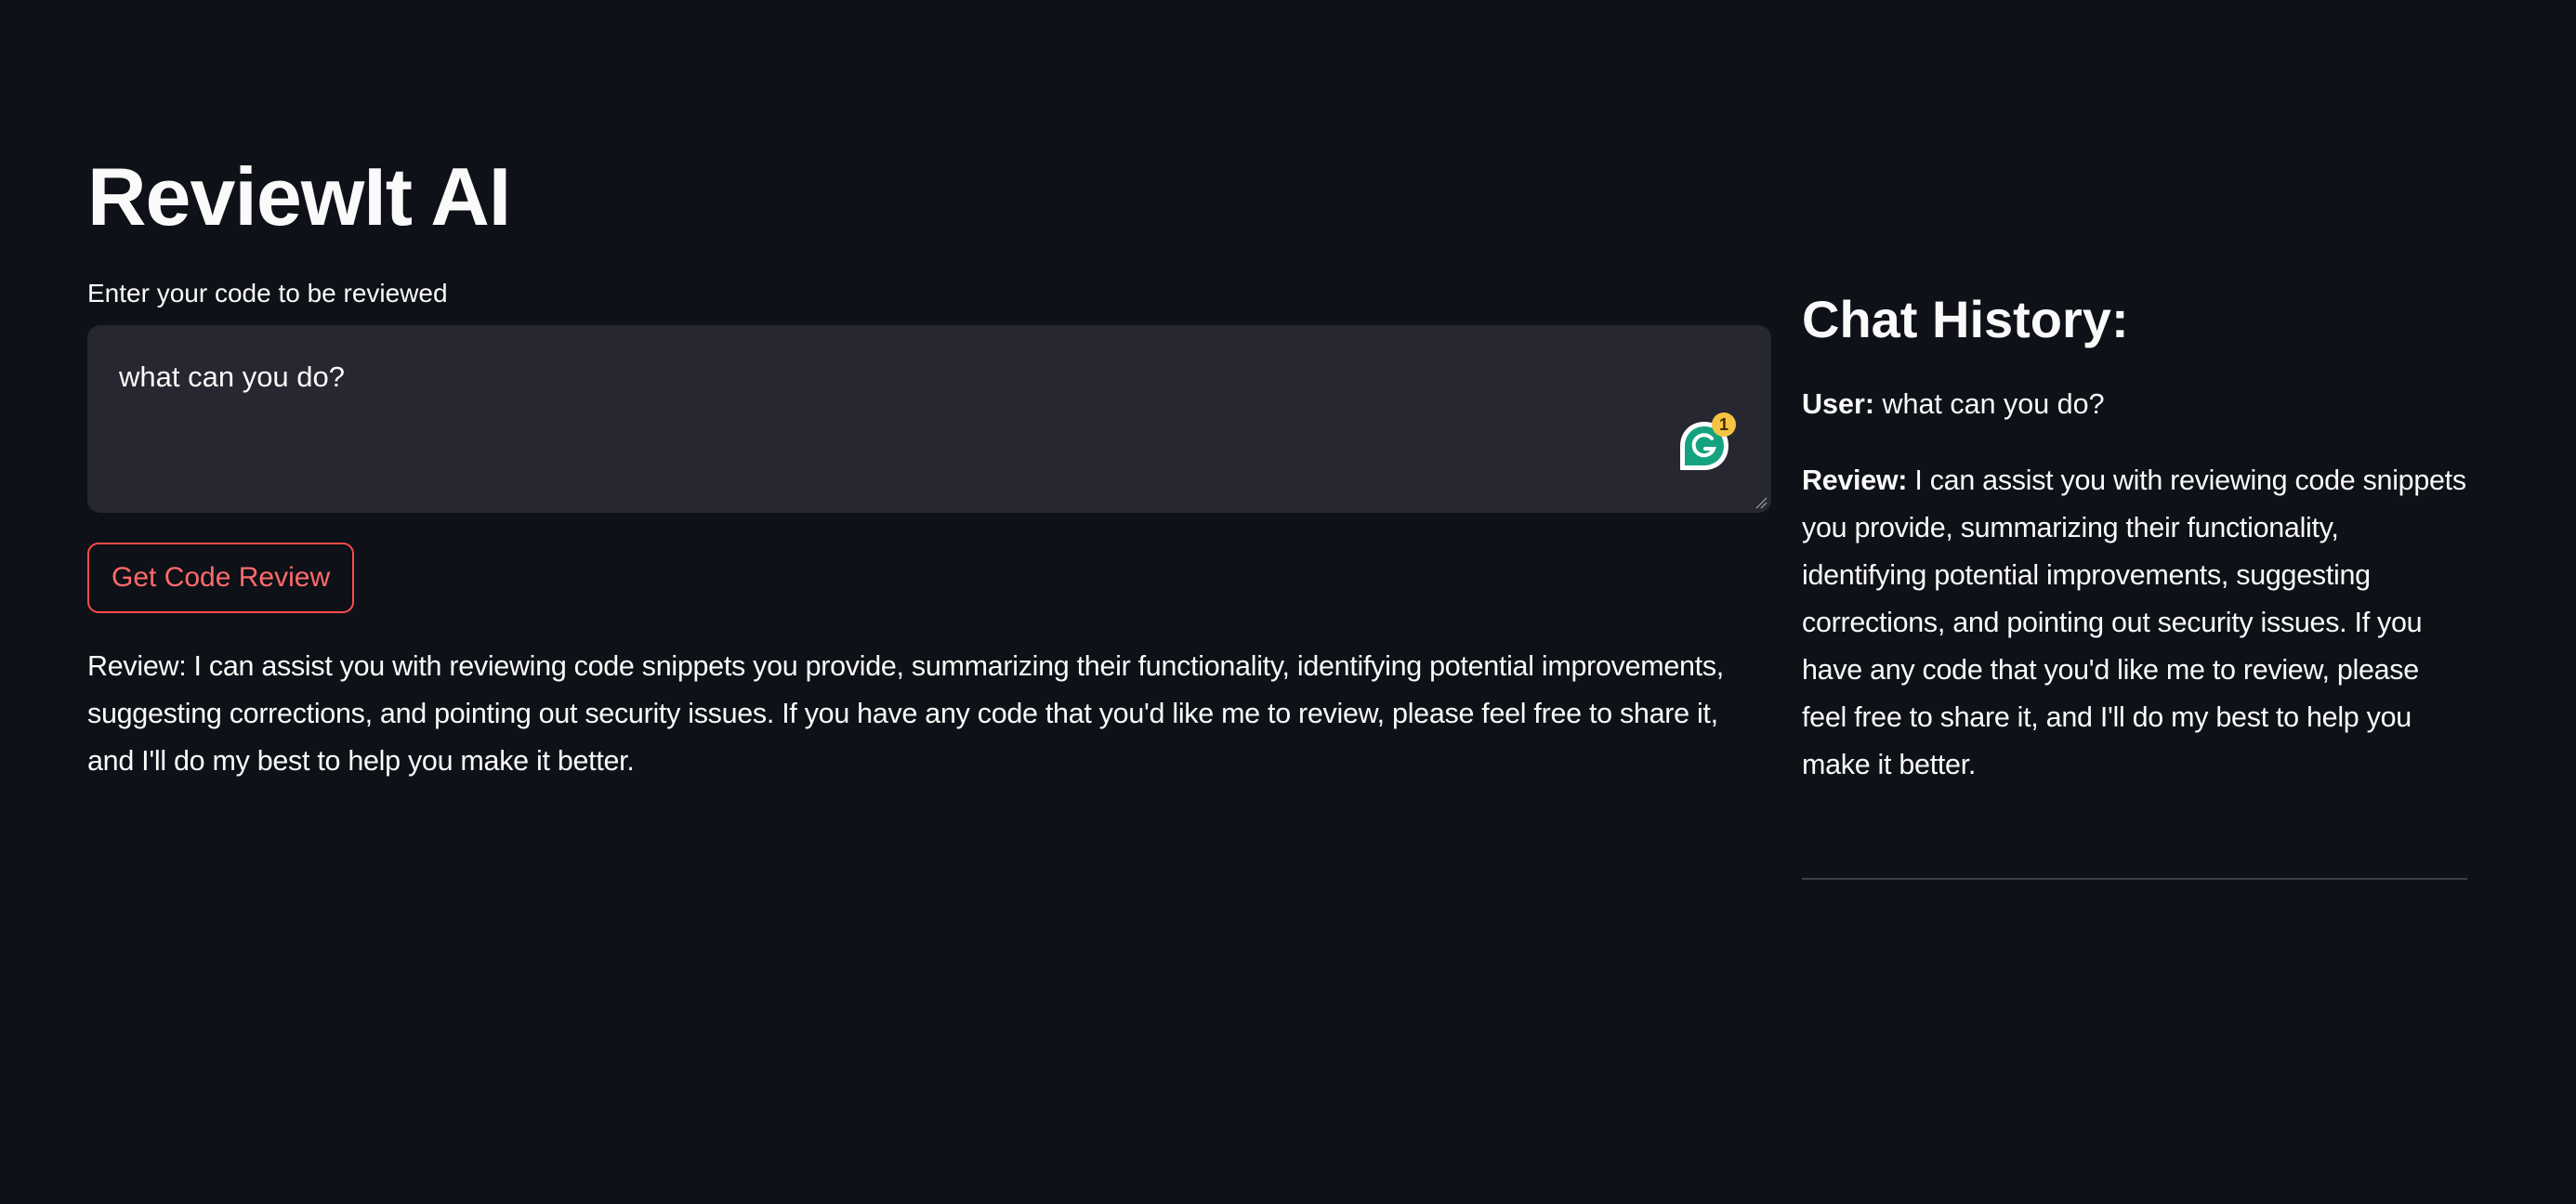 The image size is (2576, 1204). What do you see at coordinates (2134, 879) in the screenshot?
I see `chat-divider` at bounding box center [2134, 879].